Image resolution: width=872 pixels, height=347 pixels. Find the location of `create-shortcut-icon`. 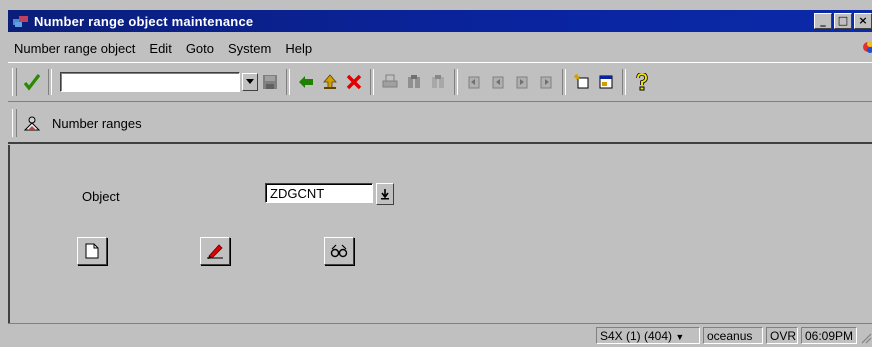

create-shortcut-icon is located at coordinates (606, 82).